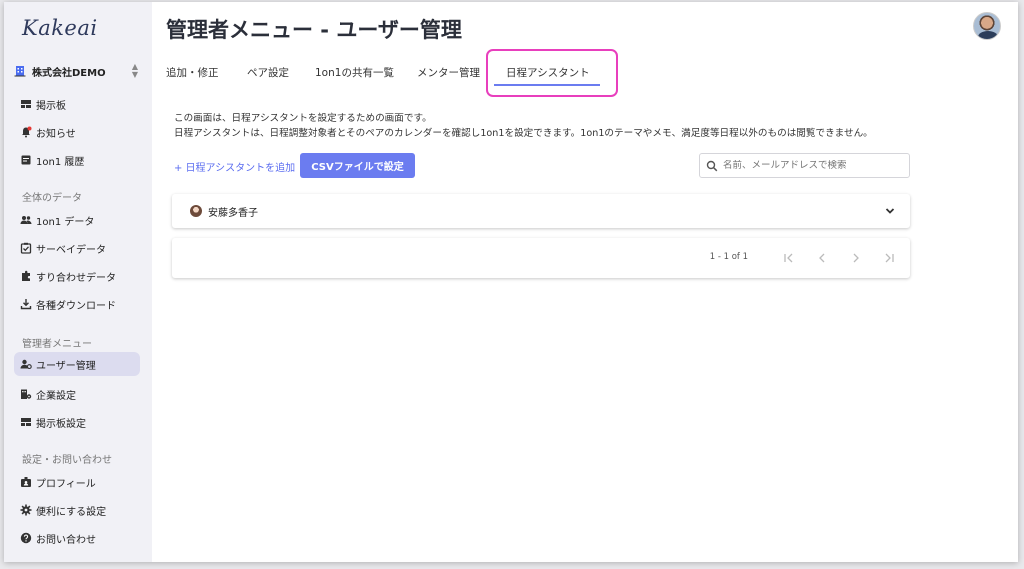 The image size is (1024, 569). I want to click on sidebar-item-history: 1on1 履歴, so click(77, 160).